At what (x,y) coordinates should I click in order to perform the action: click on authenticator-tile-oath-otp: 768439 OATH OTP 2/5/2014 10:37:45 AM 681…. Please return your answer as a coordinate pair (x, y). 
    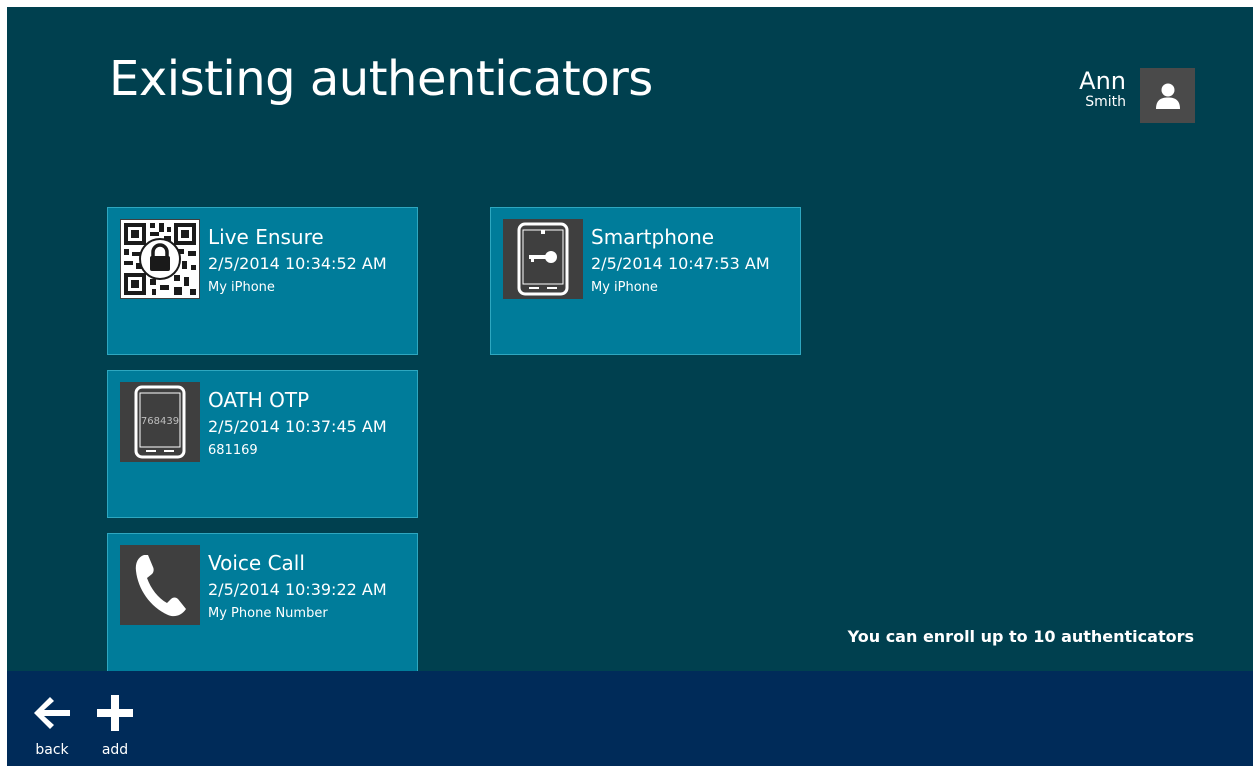
    Looking at the image, I should click on (262, 444).